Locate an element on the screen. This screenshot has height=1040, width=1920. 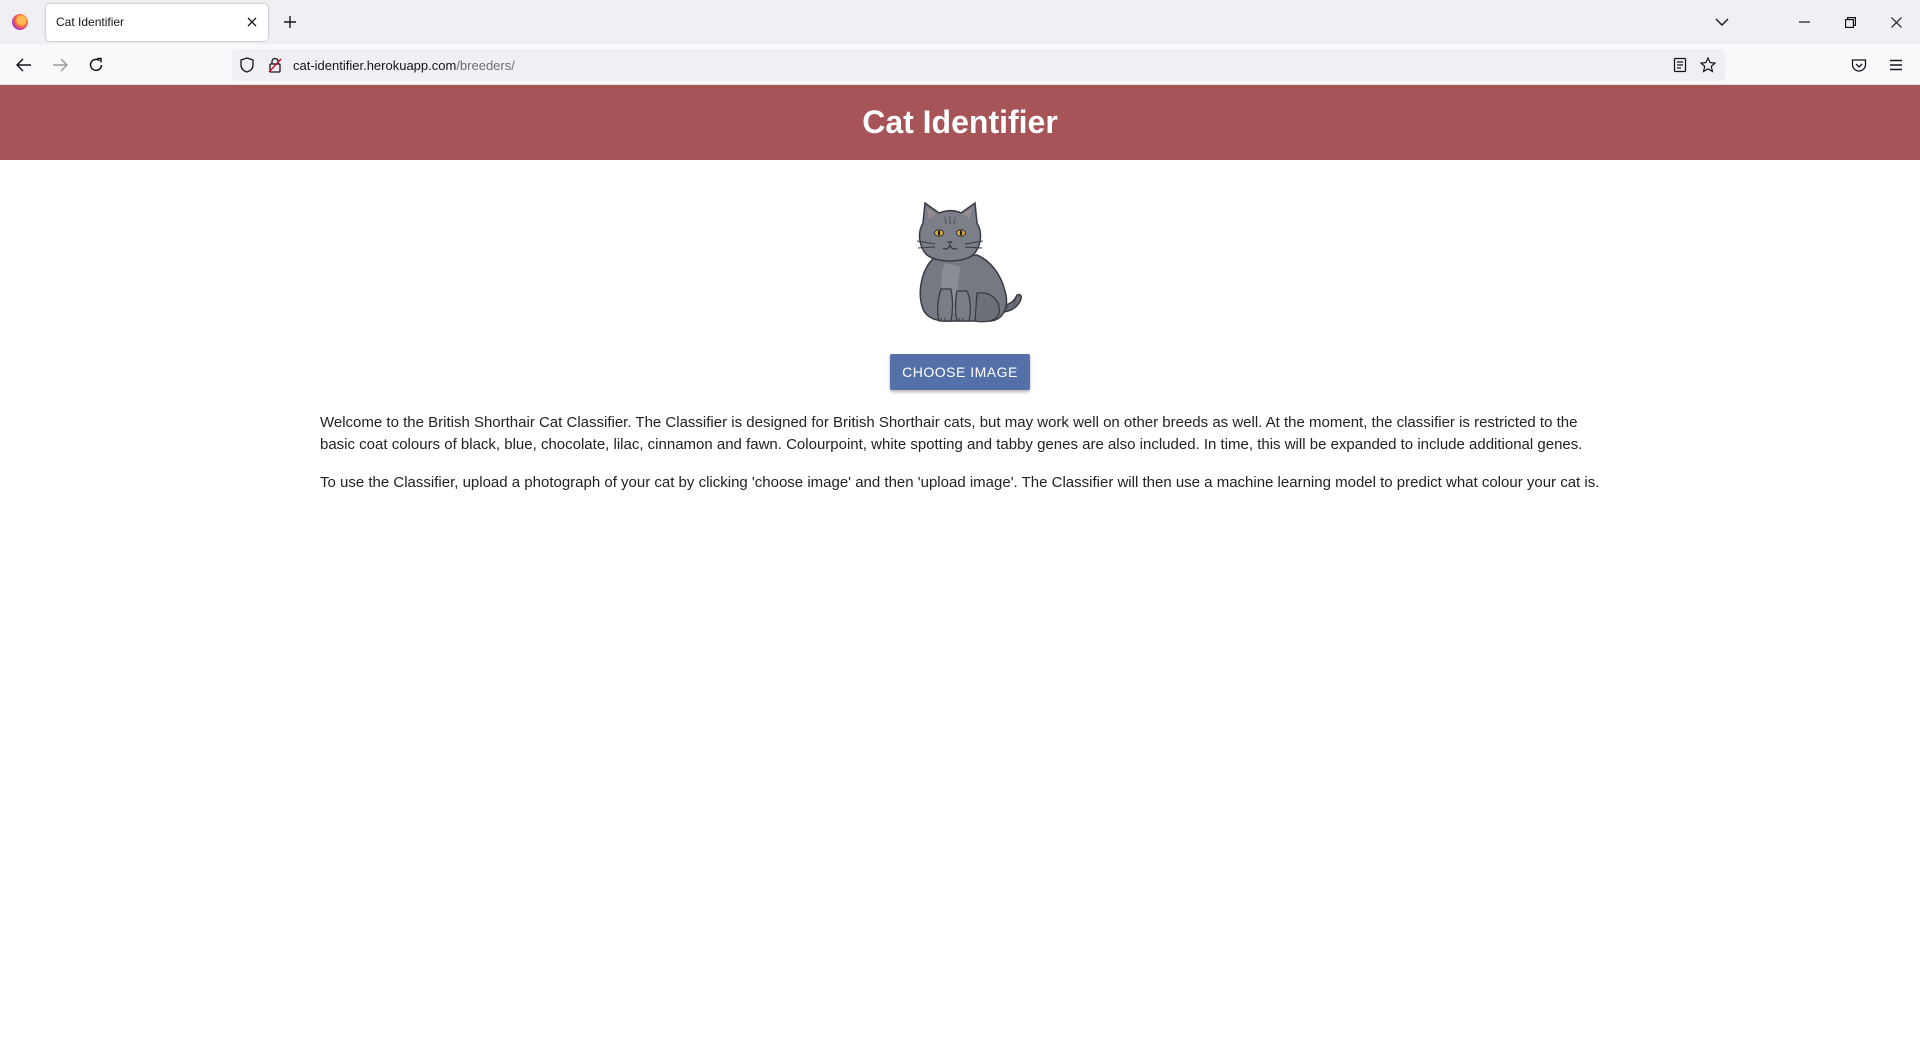
choose-image-button: CHOOSE IMAGE is located at coordinates (960, 372).